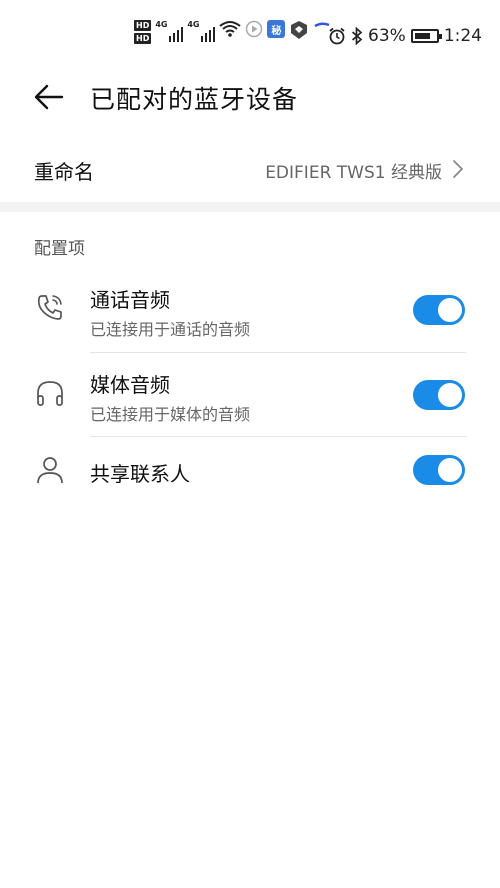 The image size is (500, 888). Describe the element at coordinates (50, 470) in the screenshot. I see `contact-icon` at that location.